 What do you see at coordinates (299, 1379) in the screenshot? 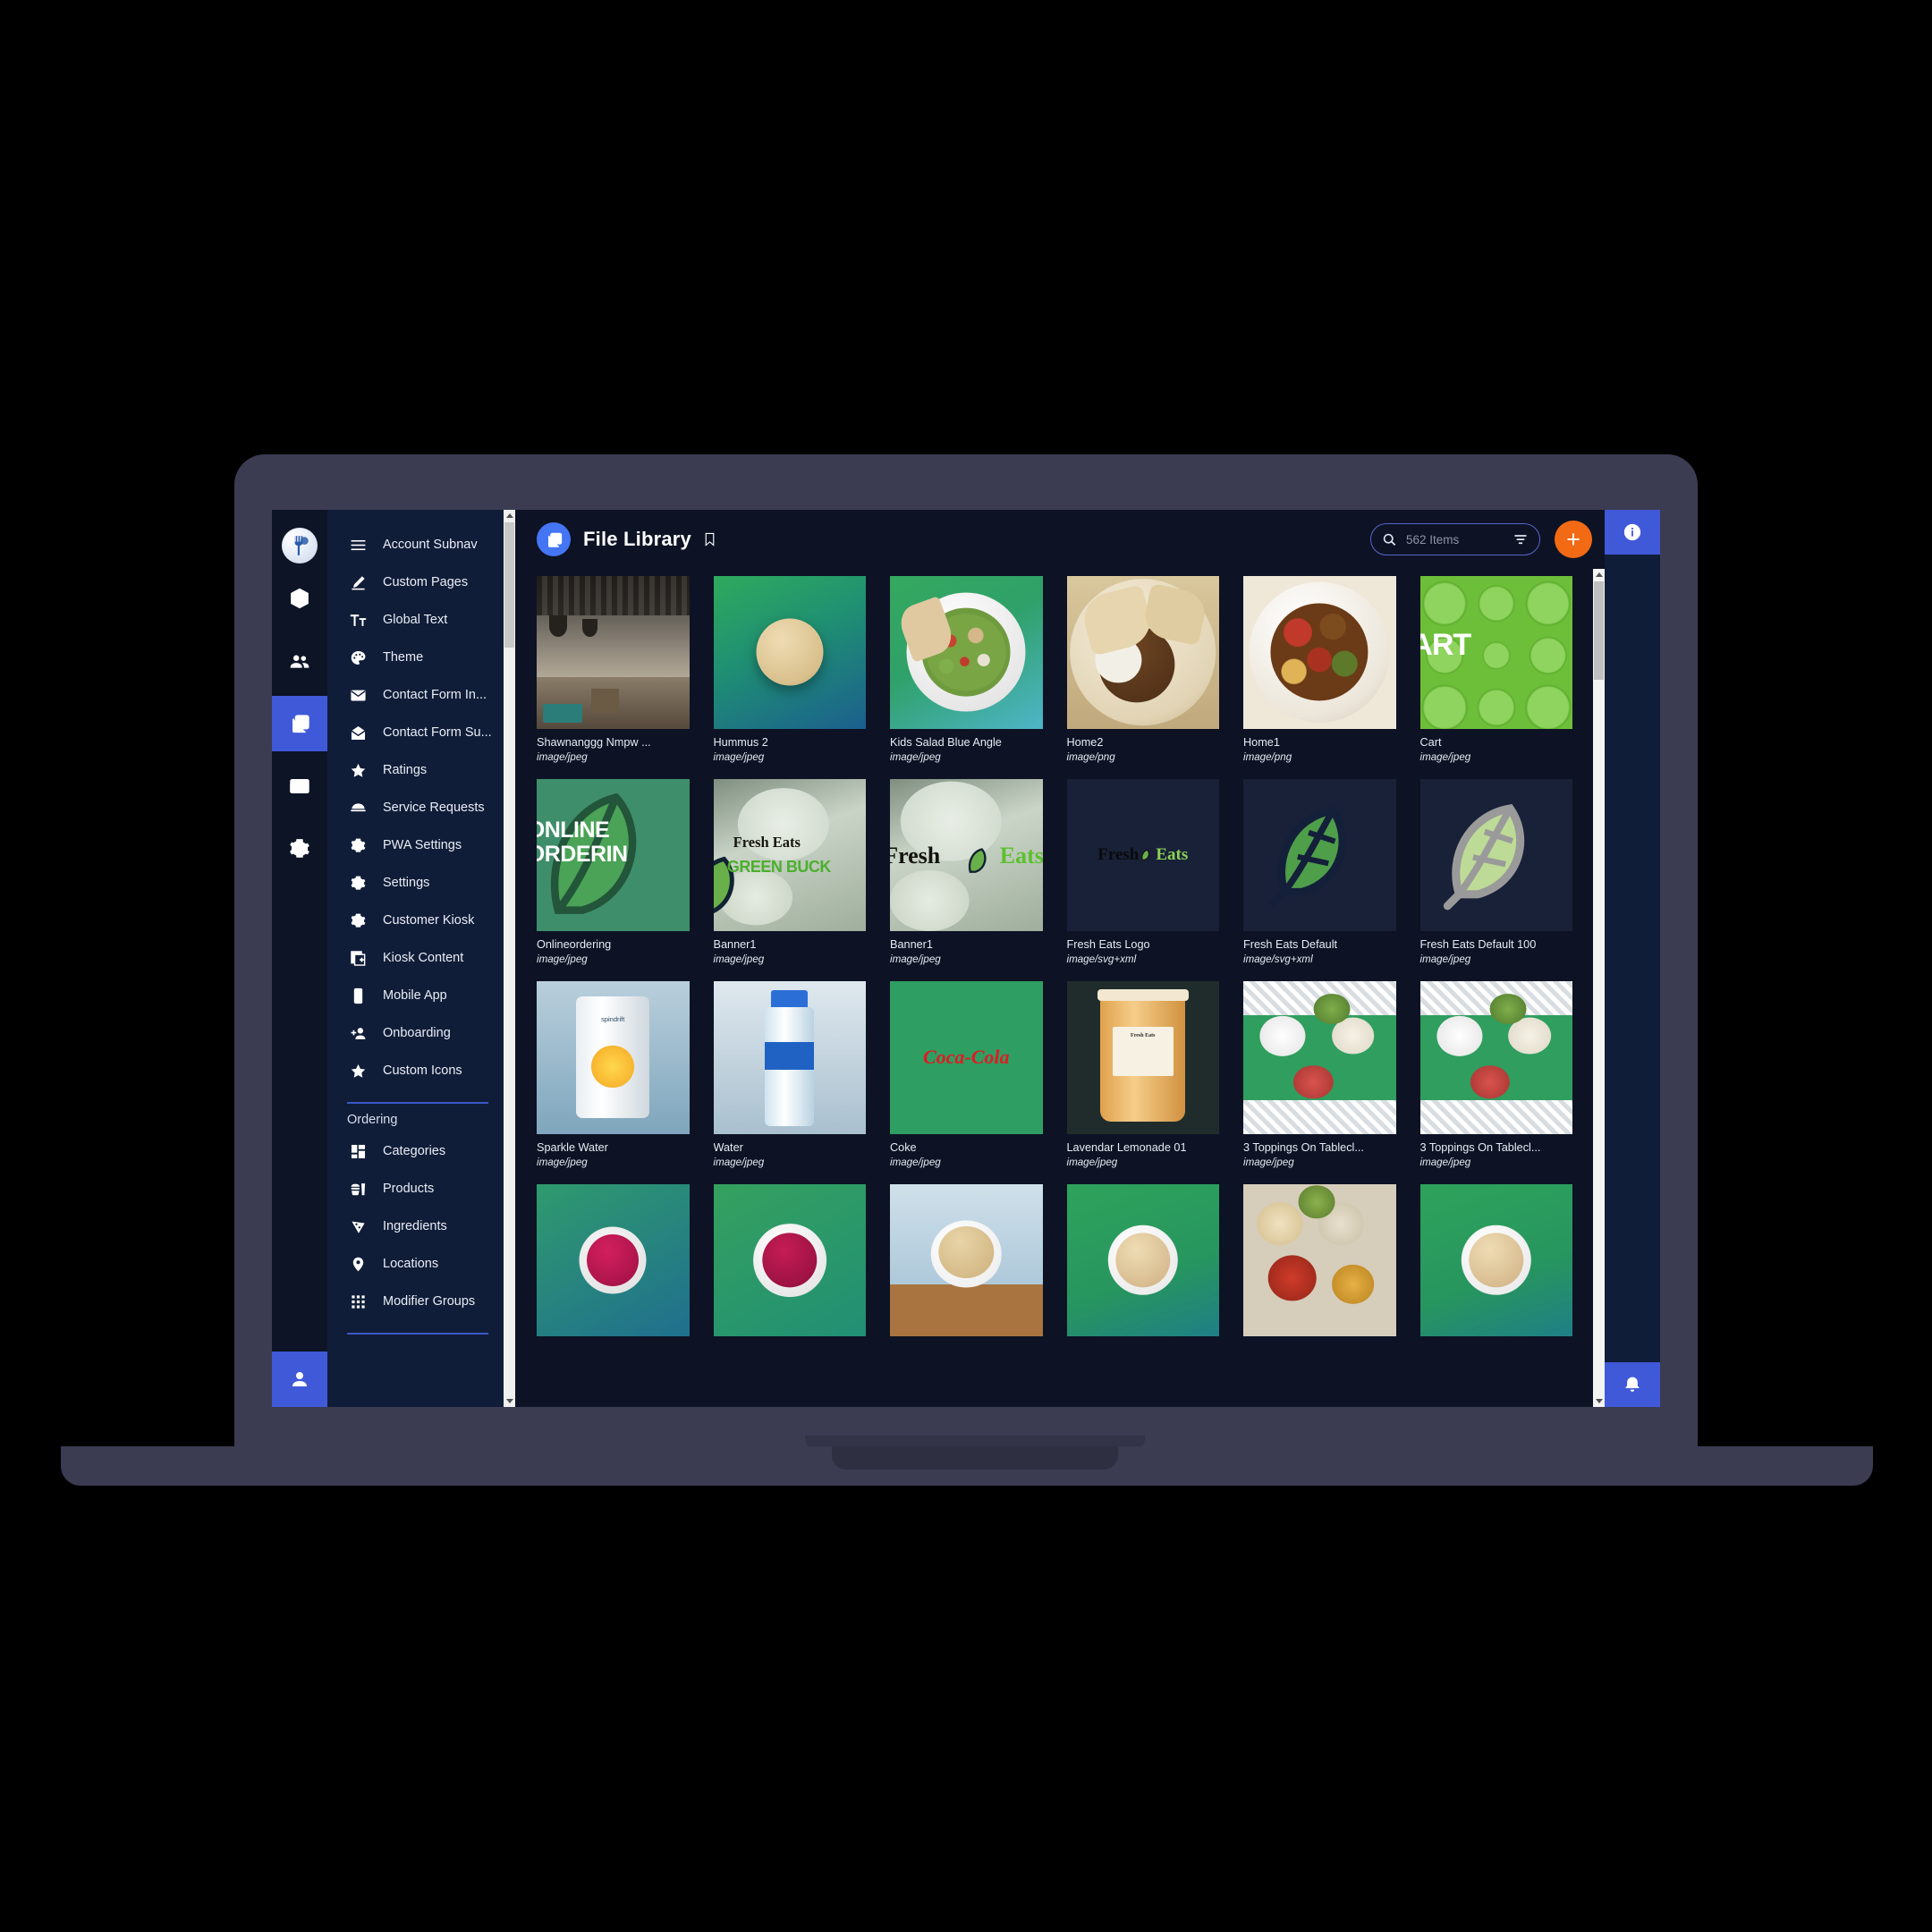
I see `rail-item-user-profile` at bounding box center [299, 1379].